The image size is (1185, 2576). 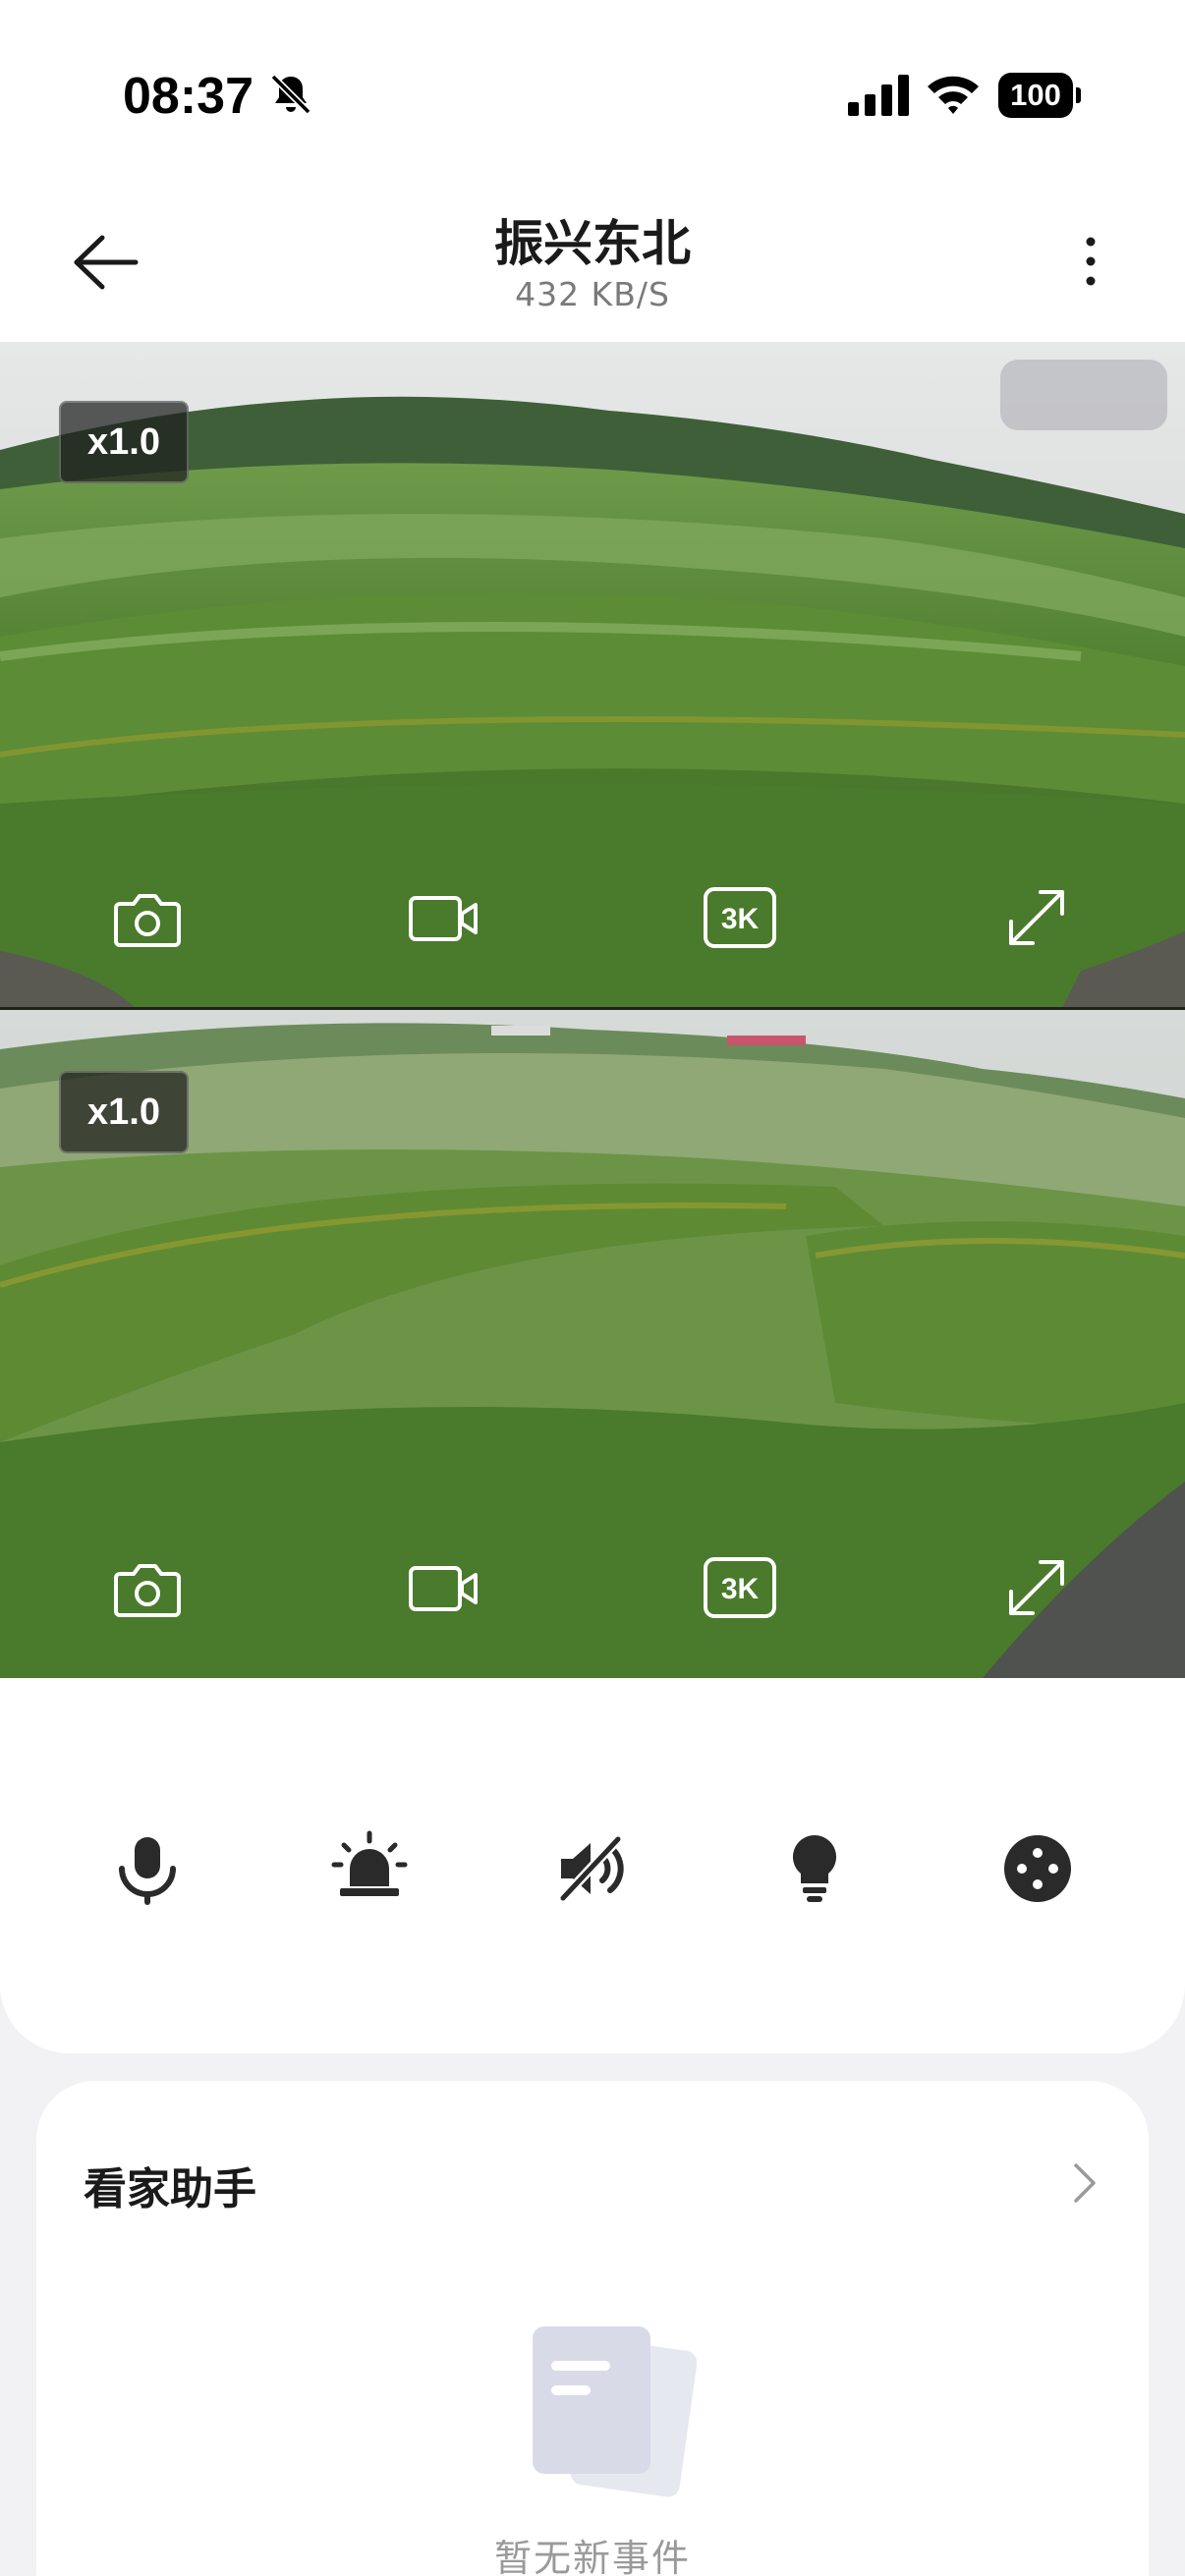 I want to click on device-title: 振兴东北, so click(x=592, y=243).